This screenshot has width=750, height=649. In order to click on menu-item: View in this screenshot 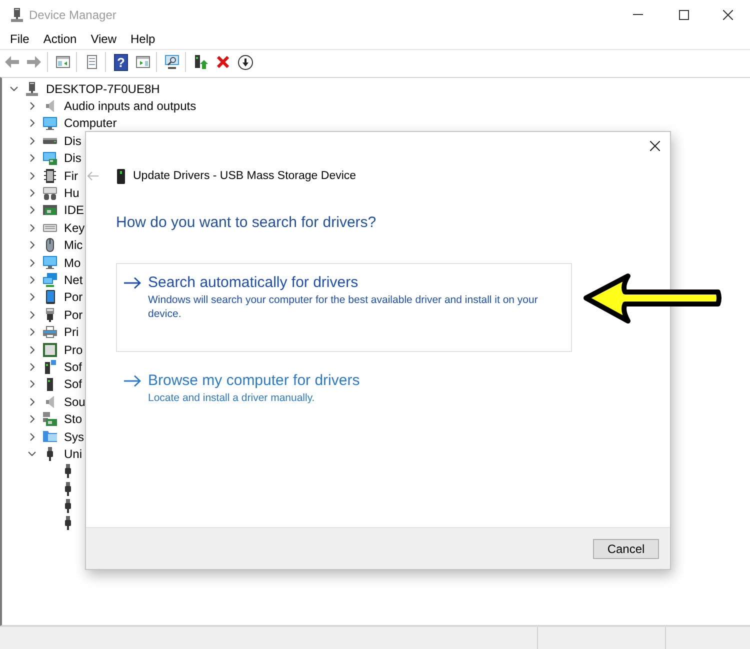, I will do `click(103, 39)`.